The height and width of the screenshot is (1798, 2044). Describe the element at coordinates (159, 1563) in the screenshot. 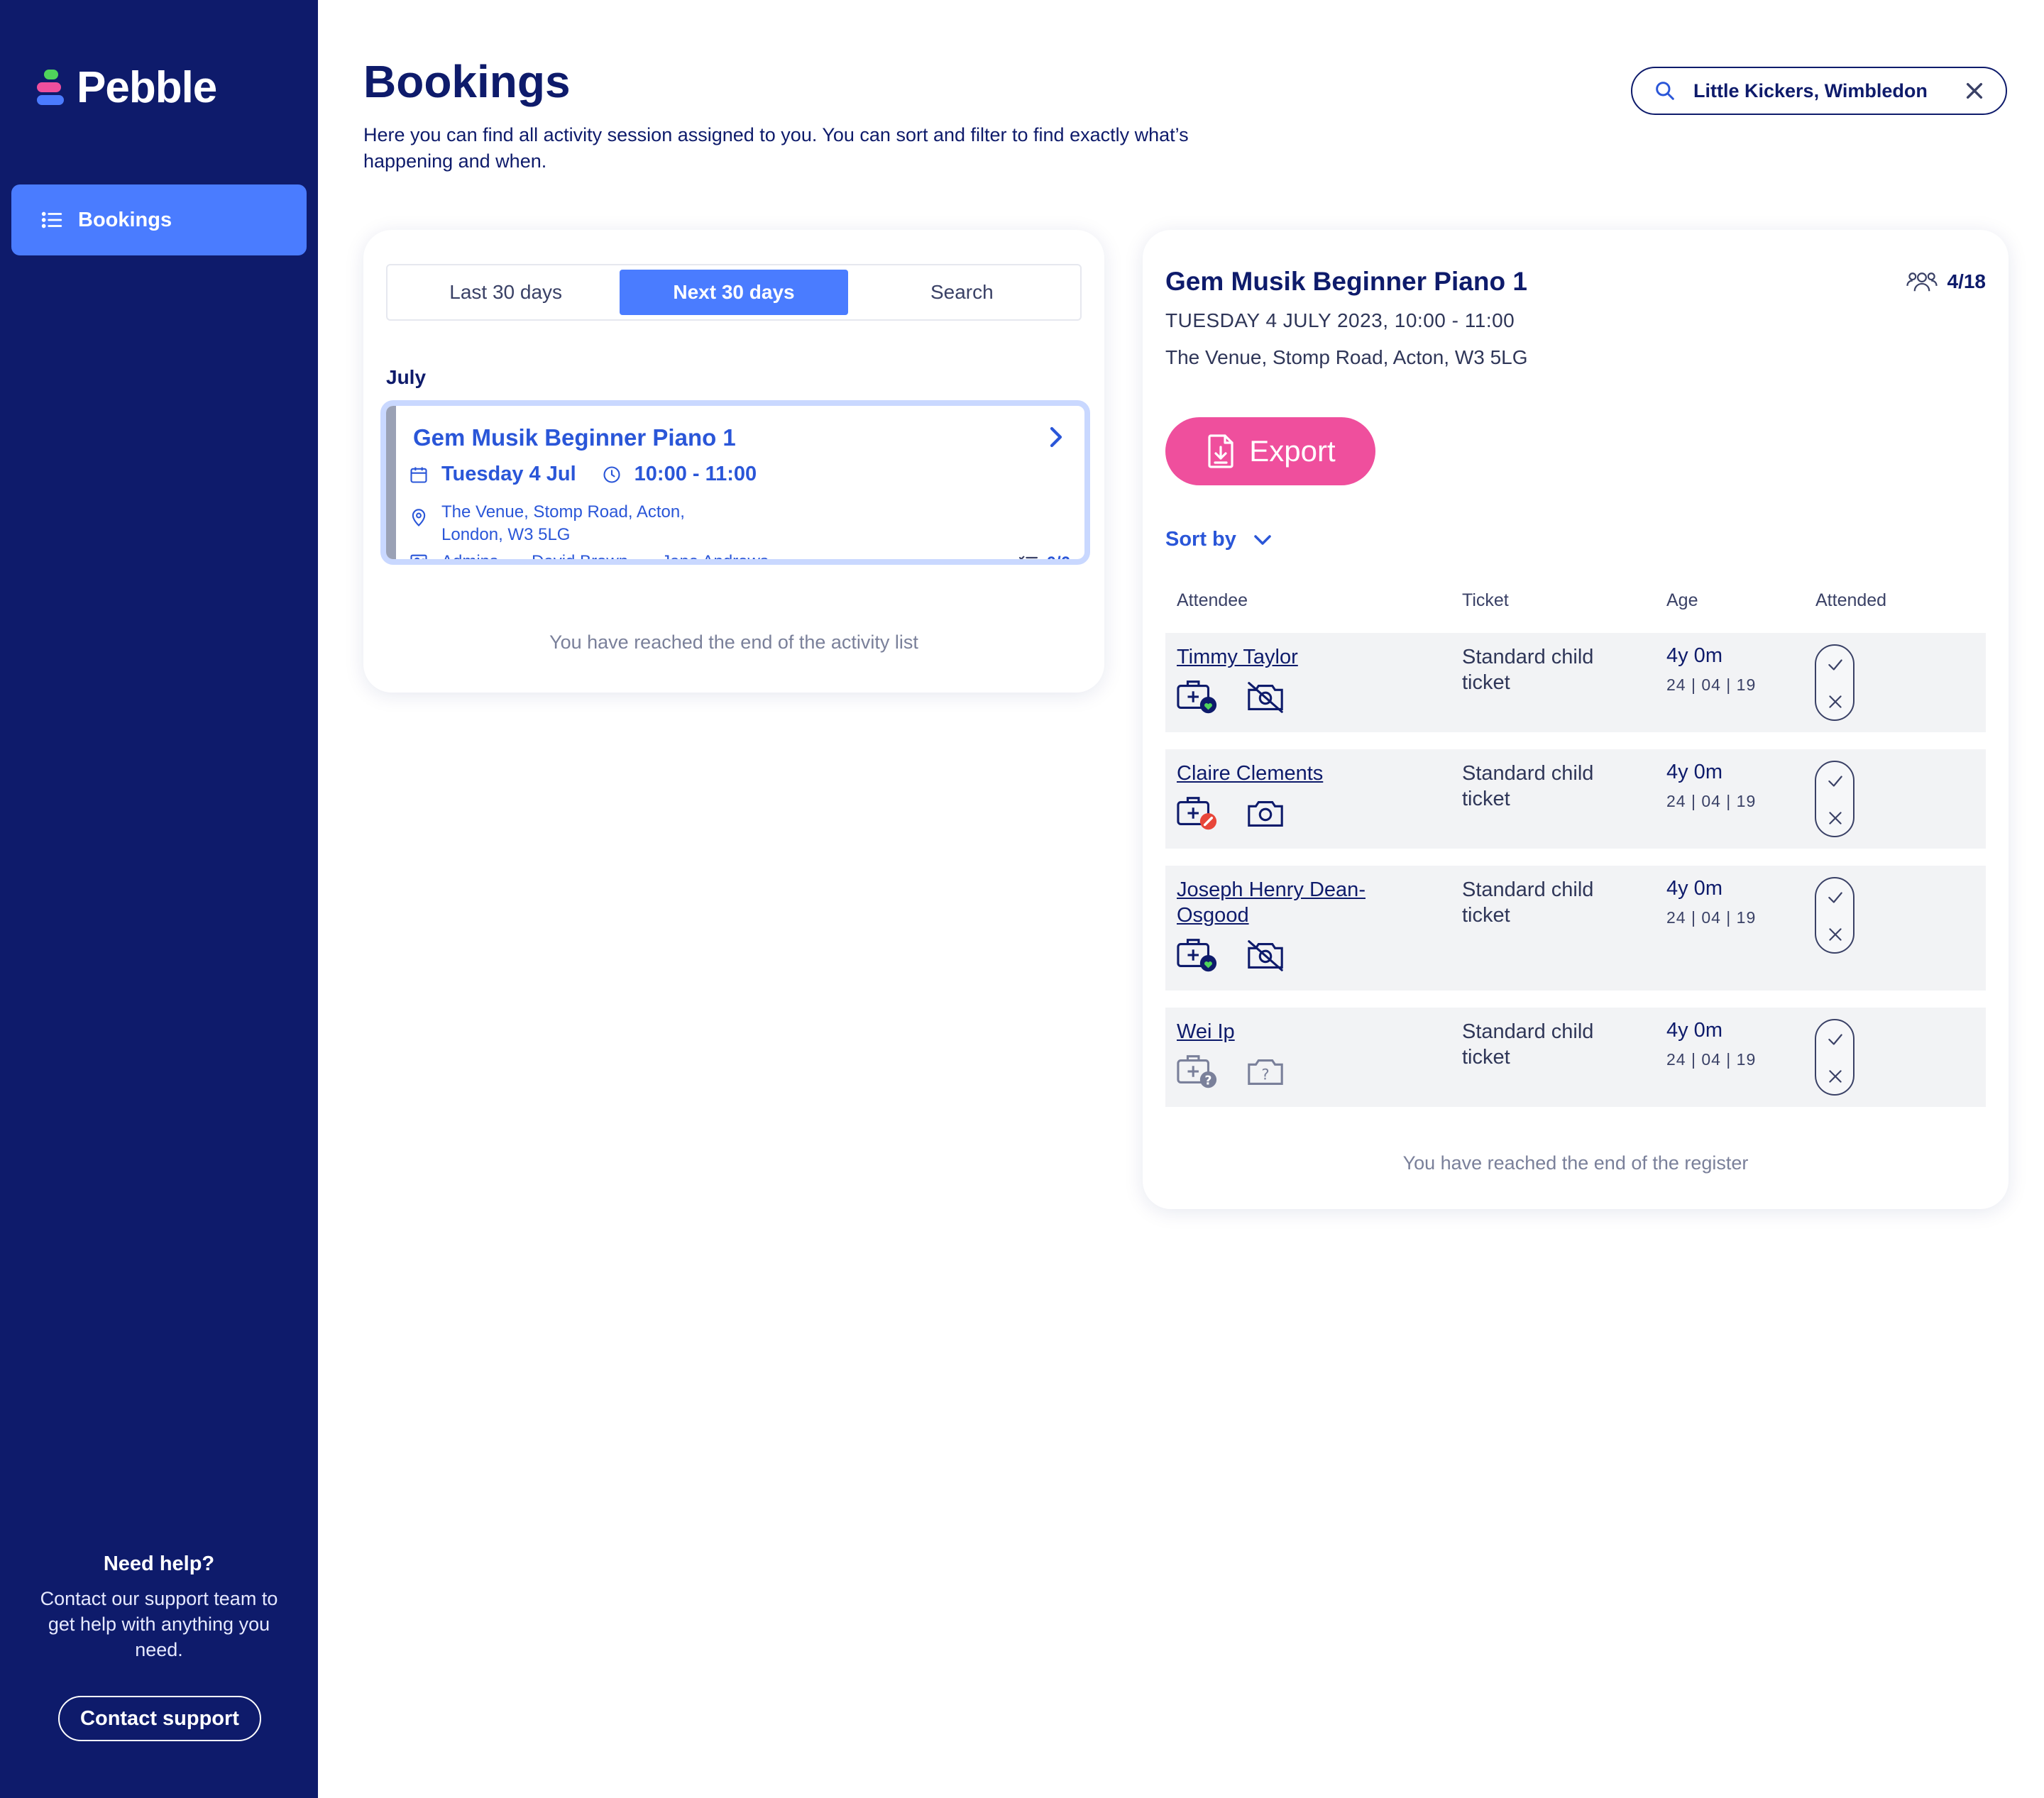

I see `help-title: Need help?` at that location.